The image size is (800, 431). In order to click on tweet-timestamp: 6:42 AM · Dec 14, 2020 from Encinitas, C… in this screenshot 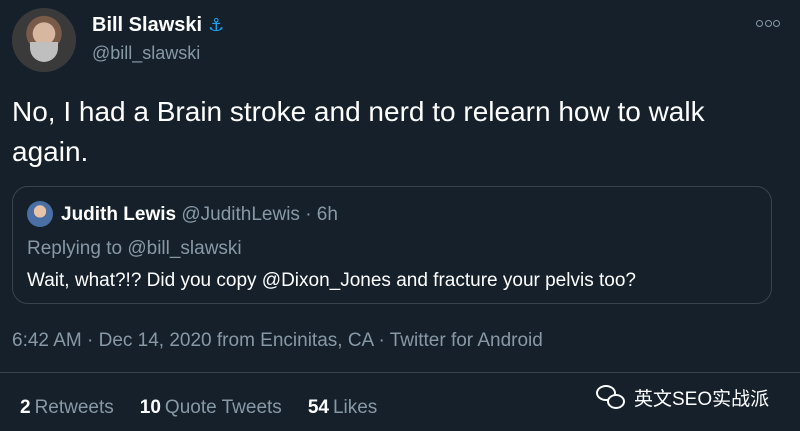, I will do `click(277, 341)`.